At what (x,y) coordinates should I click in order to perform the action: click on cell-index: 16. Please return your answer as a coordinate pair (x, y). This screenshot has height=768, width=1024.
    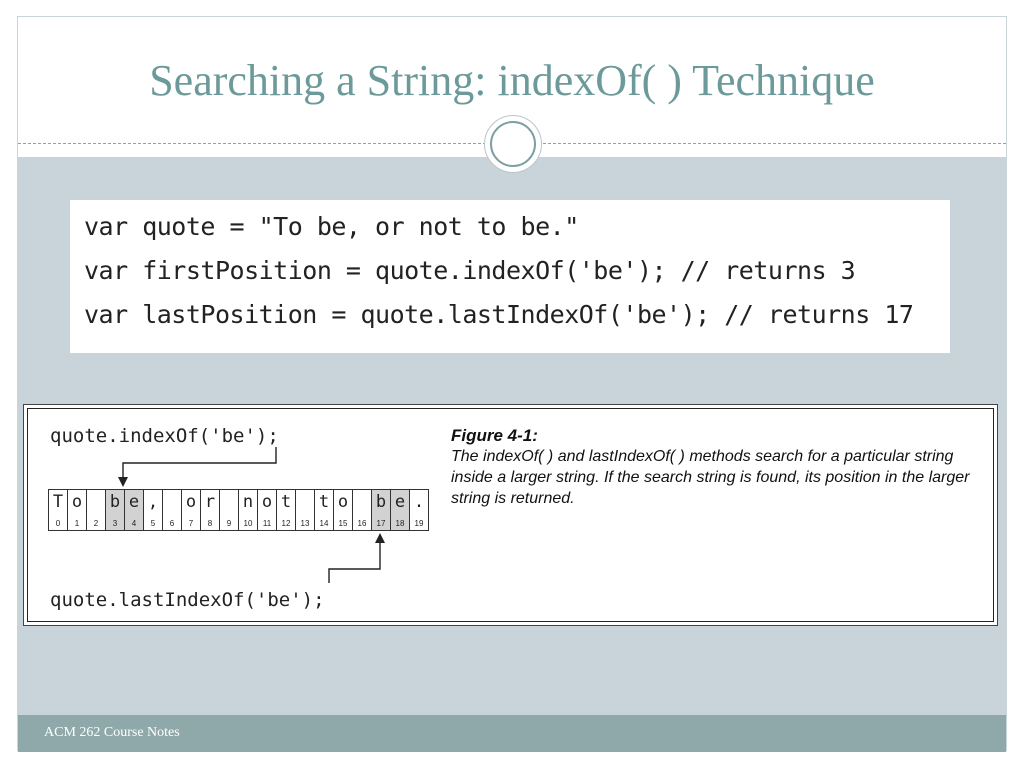
    Looking at the image, I should click on (362, 523).